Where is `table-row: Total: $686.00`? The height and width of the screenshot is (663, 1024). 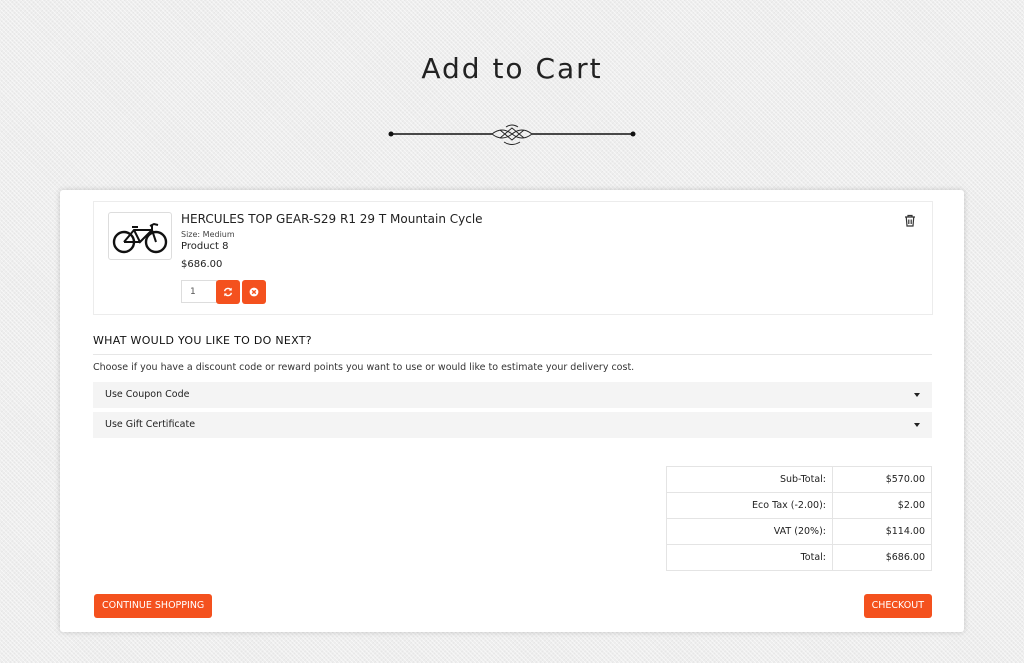 table-row: Total: $686.00 is located at coordinates (799, 557).